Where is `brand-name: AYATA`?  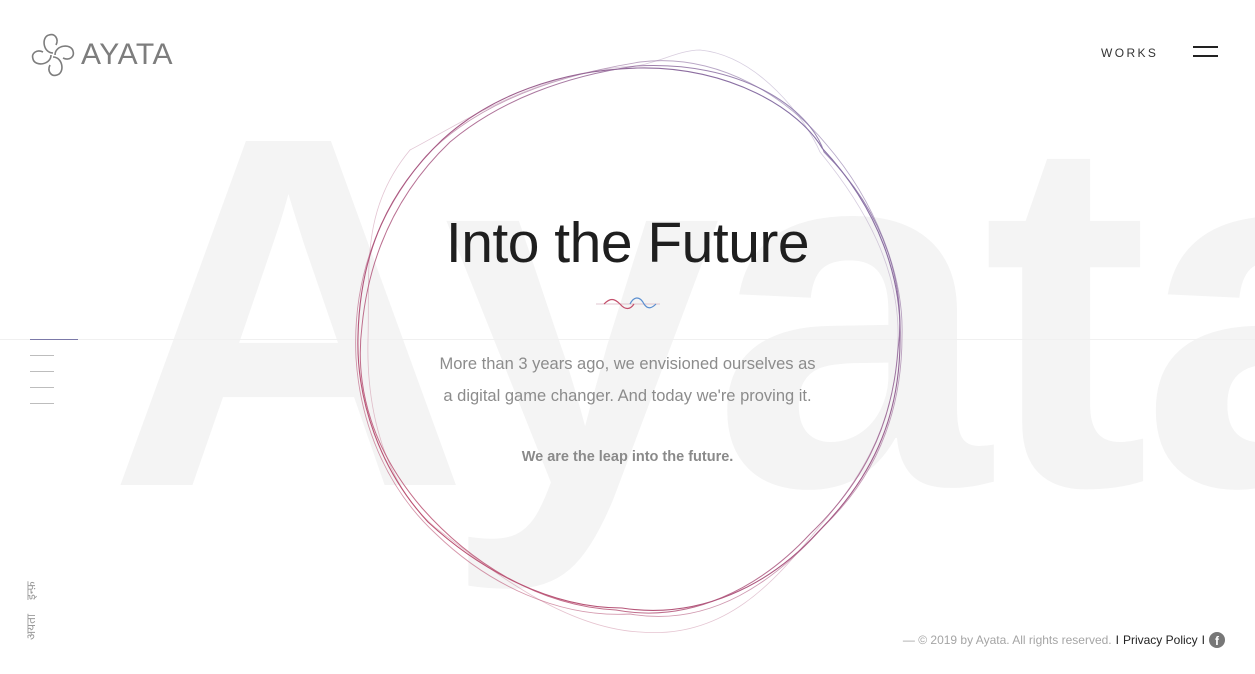
brand-name: AYATA is located at coordinates (127, 54).